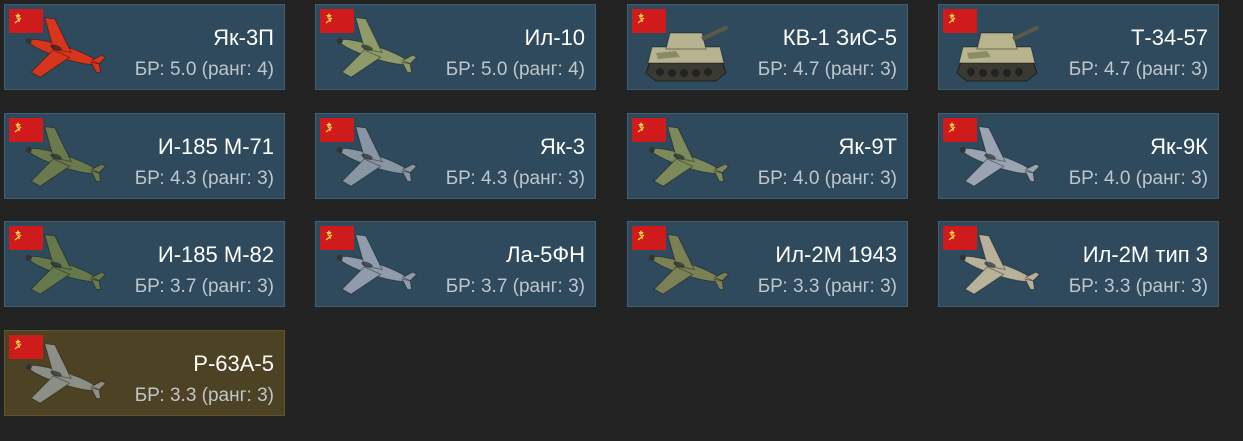 The height and width of the screenshot is (441, 1243). What do you see at coordinates (1145, 254) in the screenshot?
I see `vehicle-name: Ил-2М тип 3` at bounding box center [1145, 254].